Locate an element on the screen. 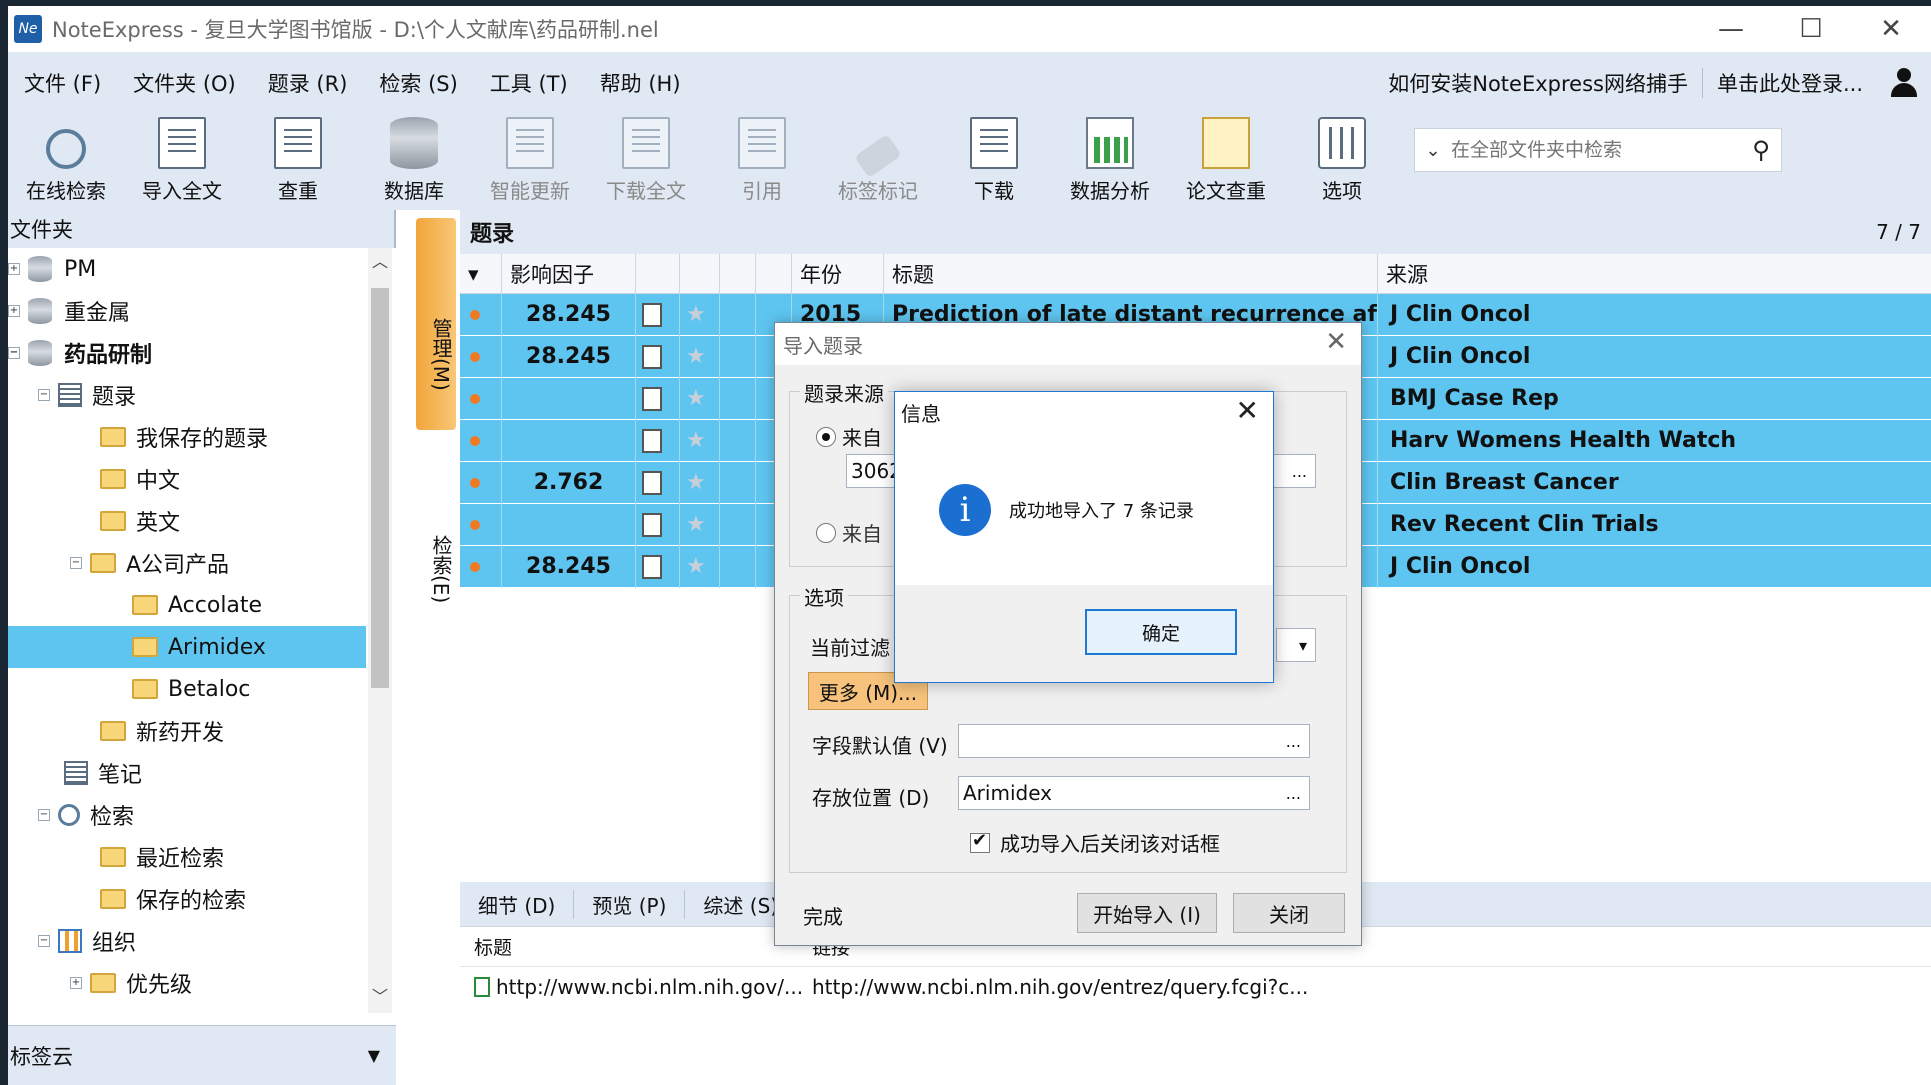  chevron-down-icon: ▼ is located at coordinates (374, 1055).